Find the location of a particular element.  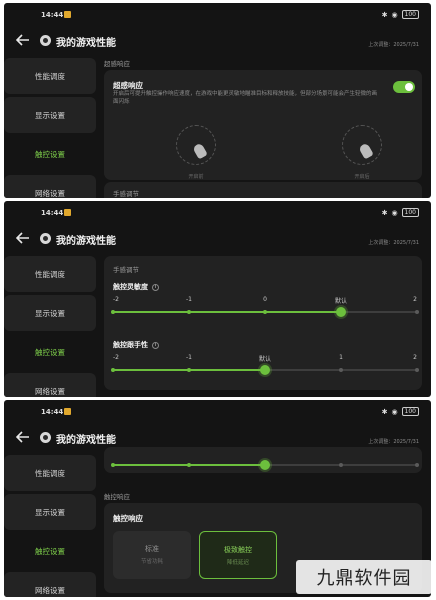

tick-label: -1 is located at coordinates (189, 357).